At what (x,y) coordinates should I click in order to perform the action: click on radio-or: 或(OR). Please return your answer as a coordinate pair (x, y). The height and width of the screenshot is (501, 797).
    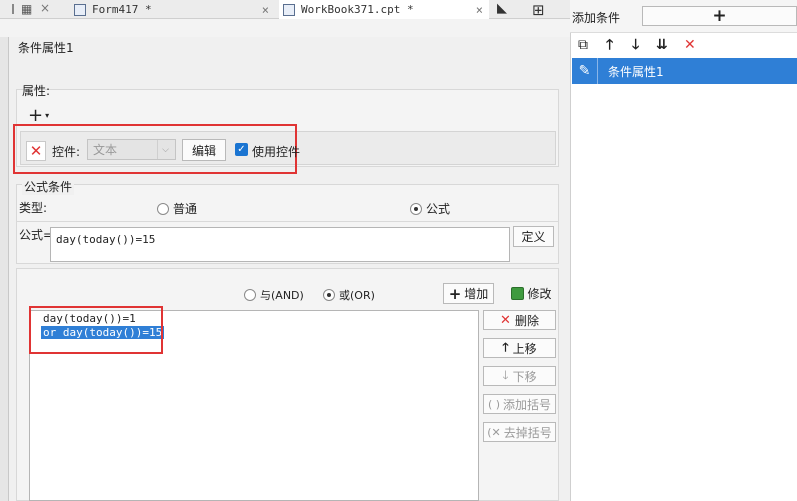
    Looking at the image, I should click on (349, 295).